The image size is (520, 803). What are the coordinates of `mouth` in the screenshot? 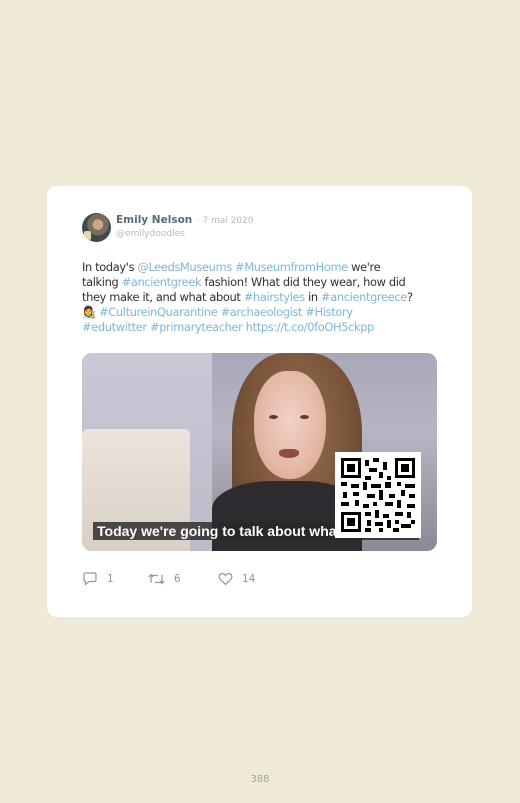 It's located at (289, 453).